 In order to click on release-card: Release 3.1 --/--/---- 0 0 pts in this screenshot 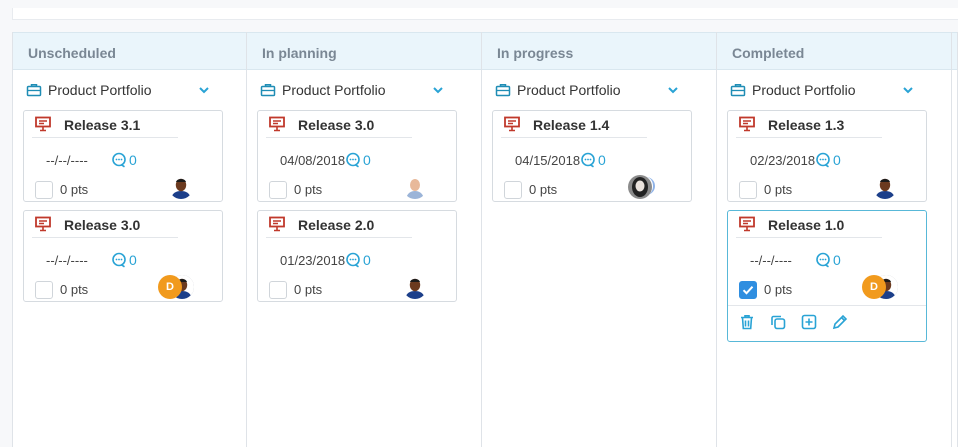, I will do `click(123, 156)`.